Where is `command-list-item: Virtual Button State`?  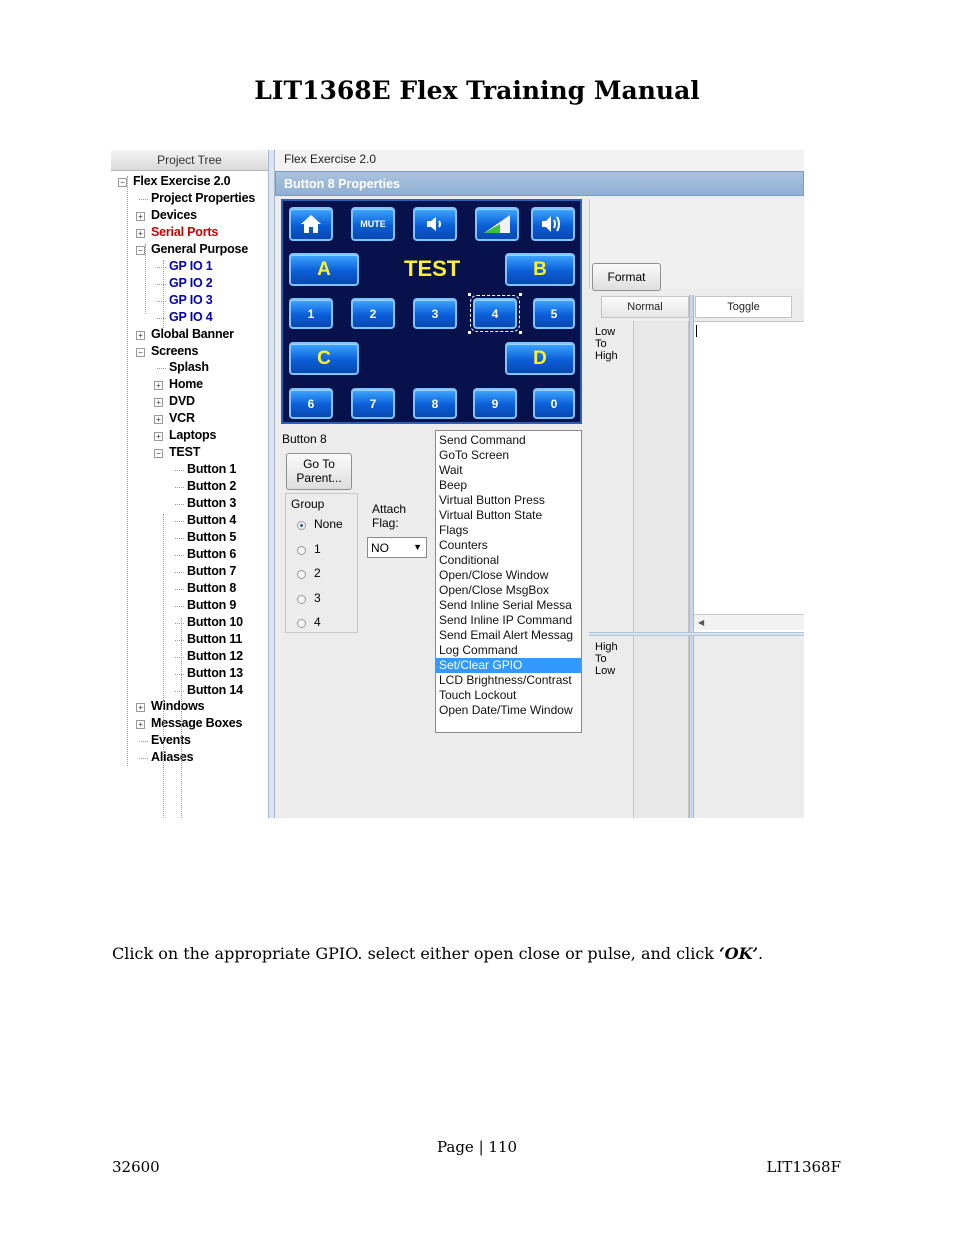 command-list-item: Virtual Button State is located at coordinates (508, 515).